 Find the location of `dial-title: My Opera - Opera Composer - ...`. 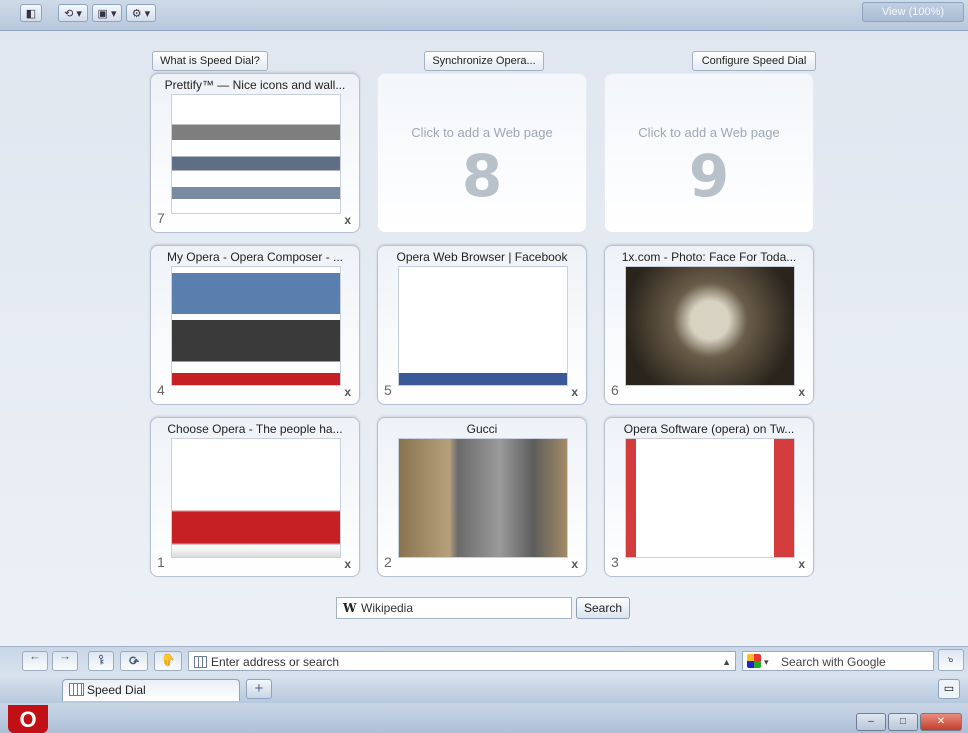

dial-title: My Opera - Opera Composer - ... is located at coordinates (255, 257).